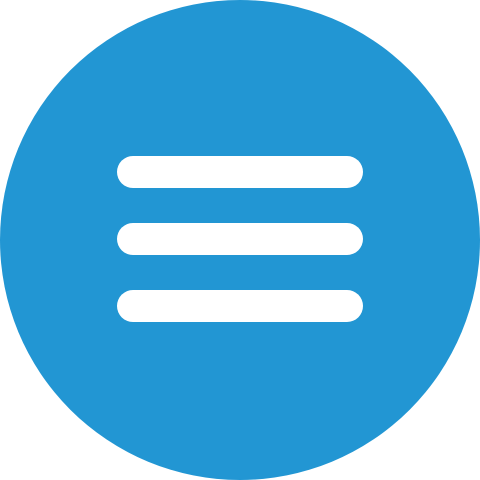  What do you see at coordinates (240, 306) in the screenshot?
I see `menu-bar-bottom` at bounding box center [240, 306].